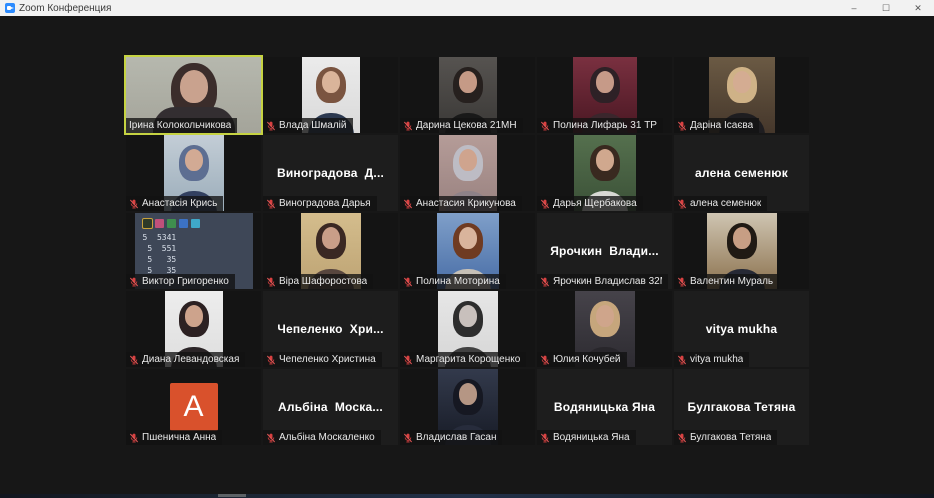 The image size is (934, 498). I want to click on participant-name-label: Виноградова Дарья, so click(320, 203).